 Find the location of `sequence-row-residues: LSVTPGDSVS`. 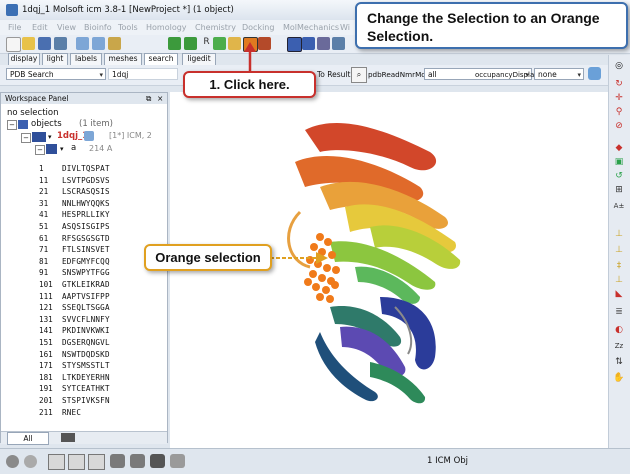

sequence-row-residues: LSVTPGDSVS is located at coordinates (86, 180).